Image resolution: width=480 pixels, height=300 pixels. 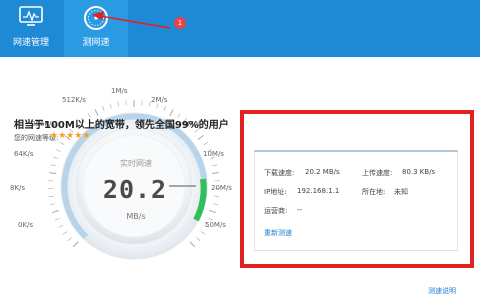 I want to click on gauge-label-10m: 10M/s, so click(x=213, y=154).